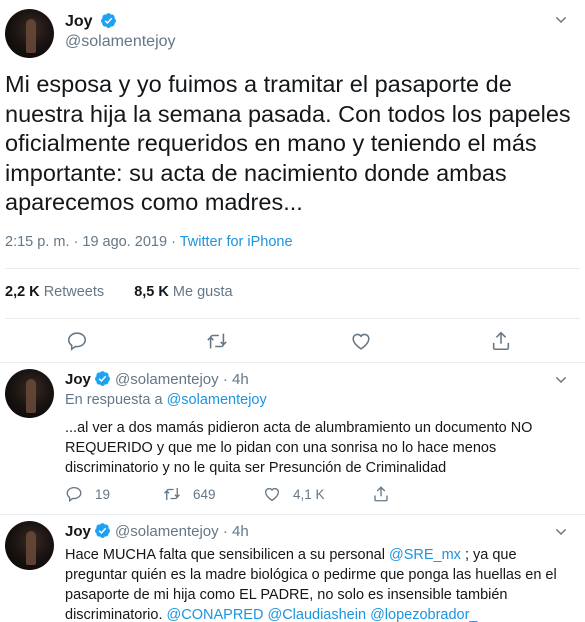  What do you see at coordinates (204, 494) in the screenshot?
I see `retweet-count: 649` at bounding box center [204, 494].